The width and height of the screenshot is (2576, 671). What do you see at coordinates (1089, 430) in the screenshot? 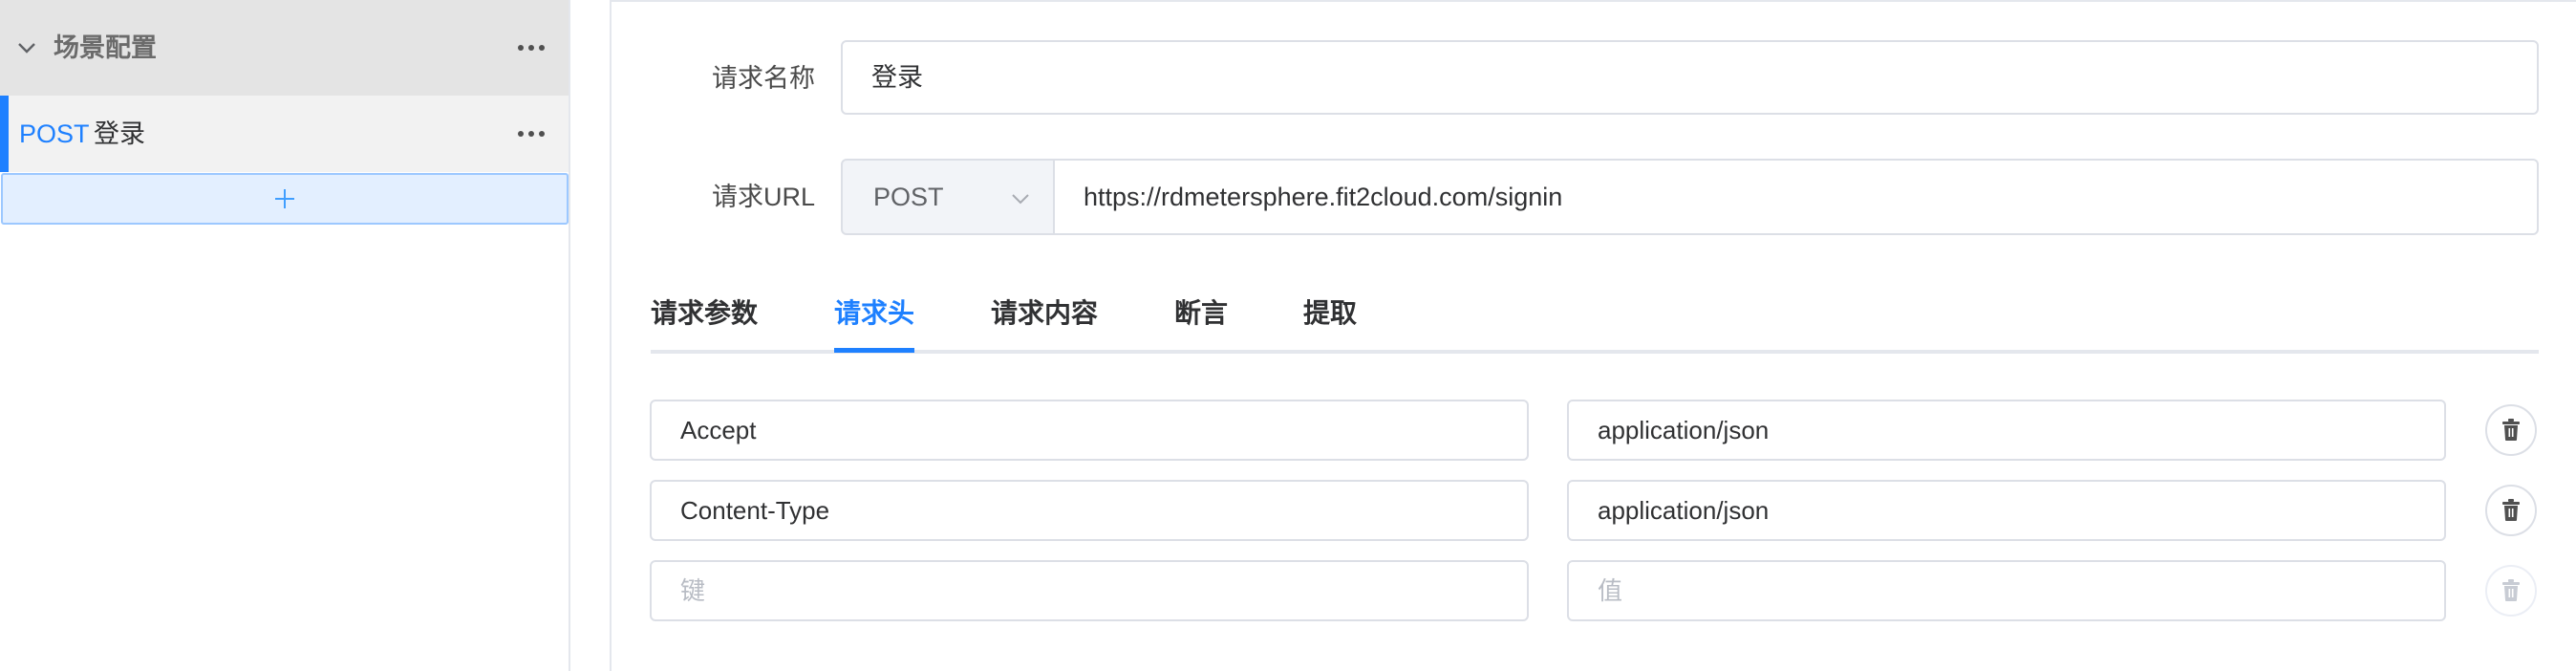
I see `header-key-input: Accept` at bounding box center [1089, 430].